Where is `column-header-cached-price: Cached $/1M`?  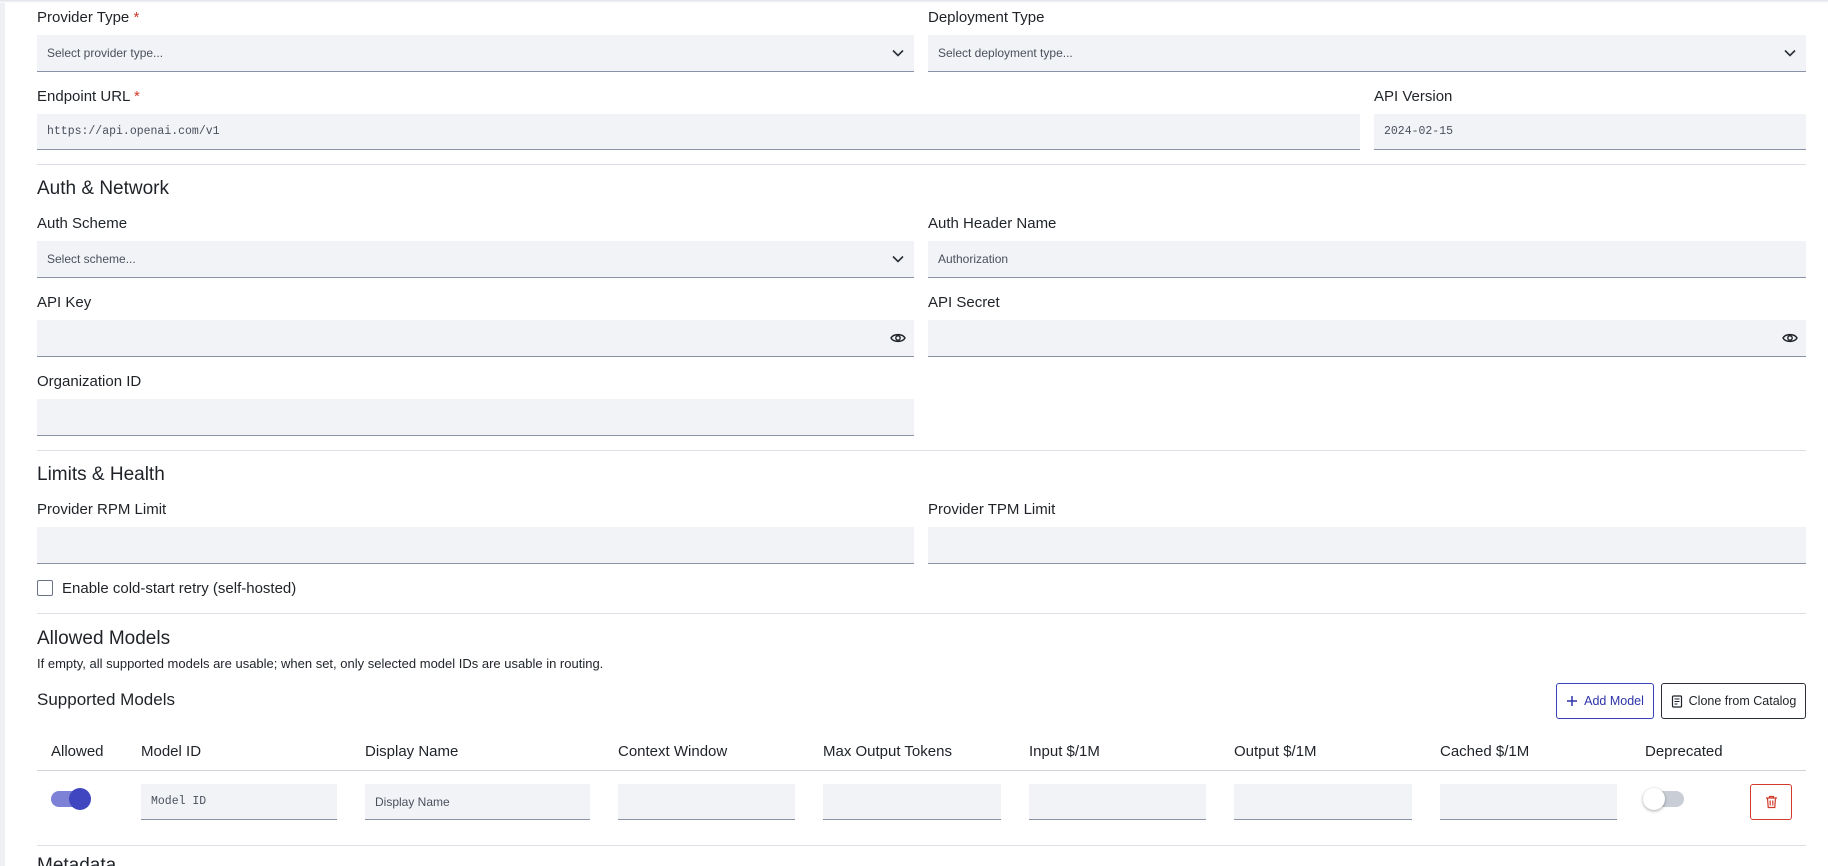
column-header-cached-price: Cached $/1M is located at coordinates (1485, 751).